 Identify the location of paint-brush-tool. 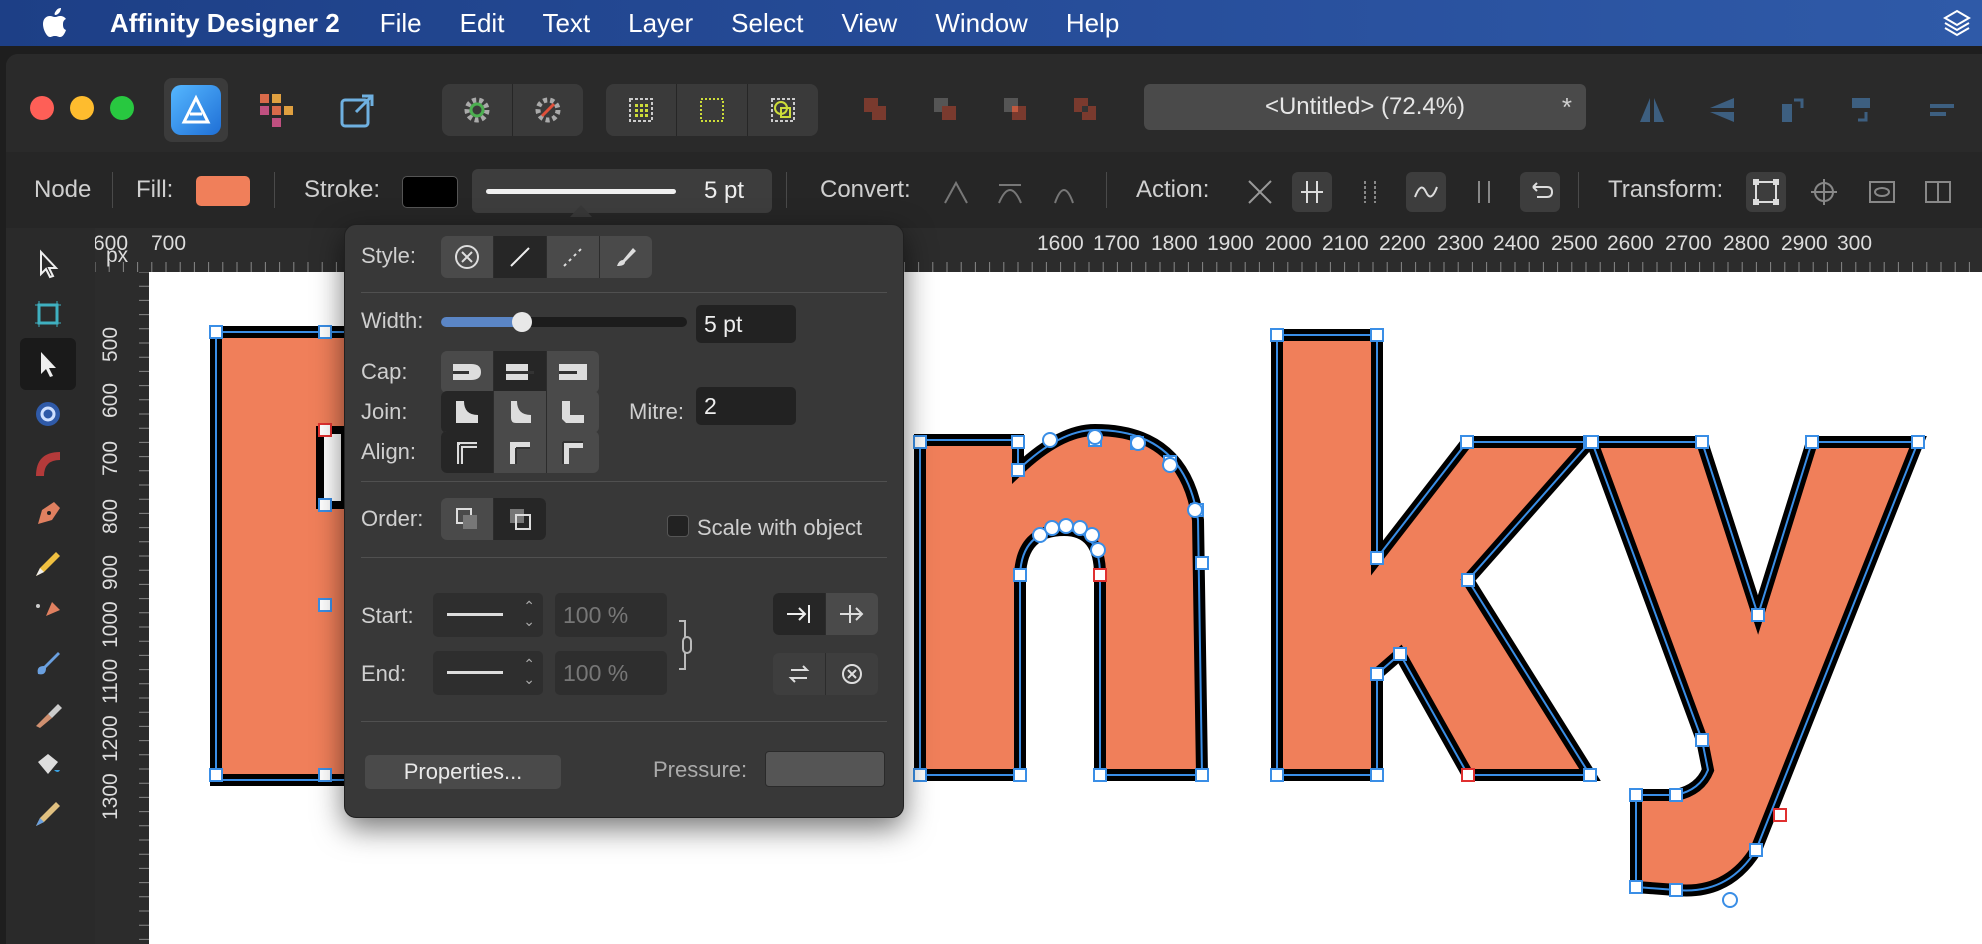
(48, 664).